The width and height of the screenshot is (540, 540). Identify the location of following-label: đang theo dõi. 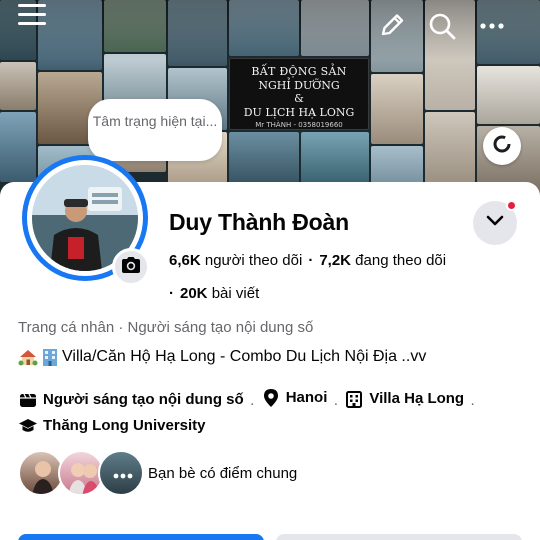
(401, 260).